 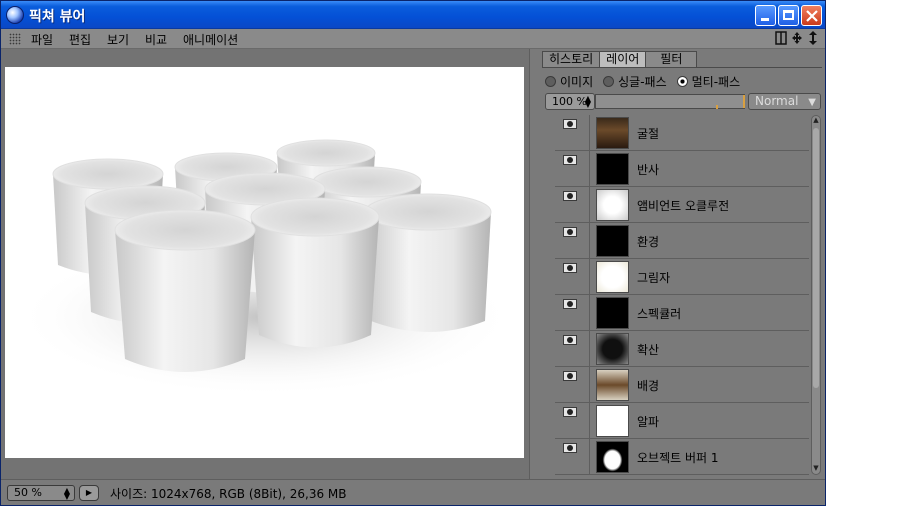 I want to click on chevron-down-icon: ▼, so click(x=812, y=102).